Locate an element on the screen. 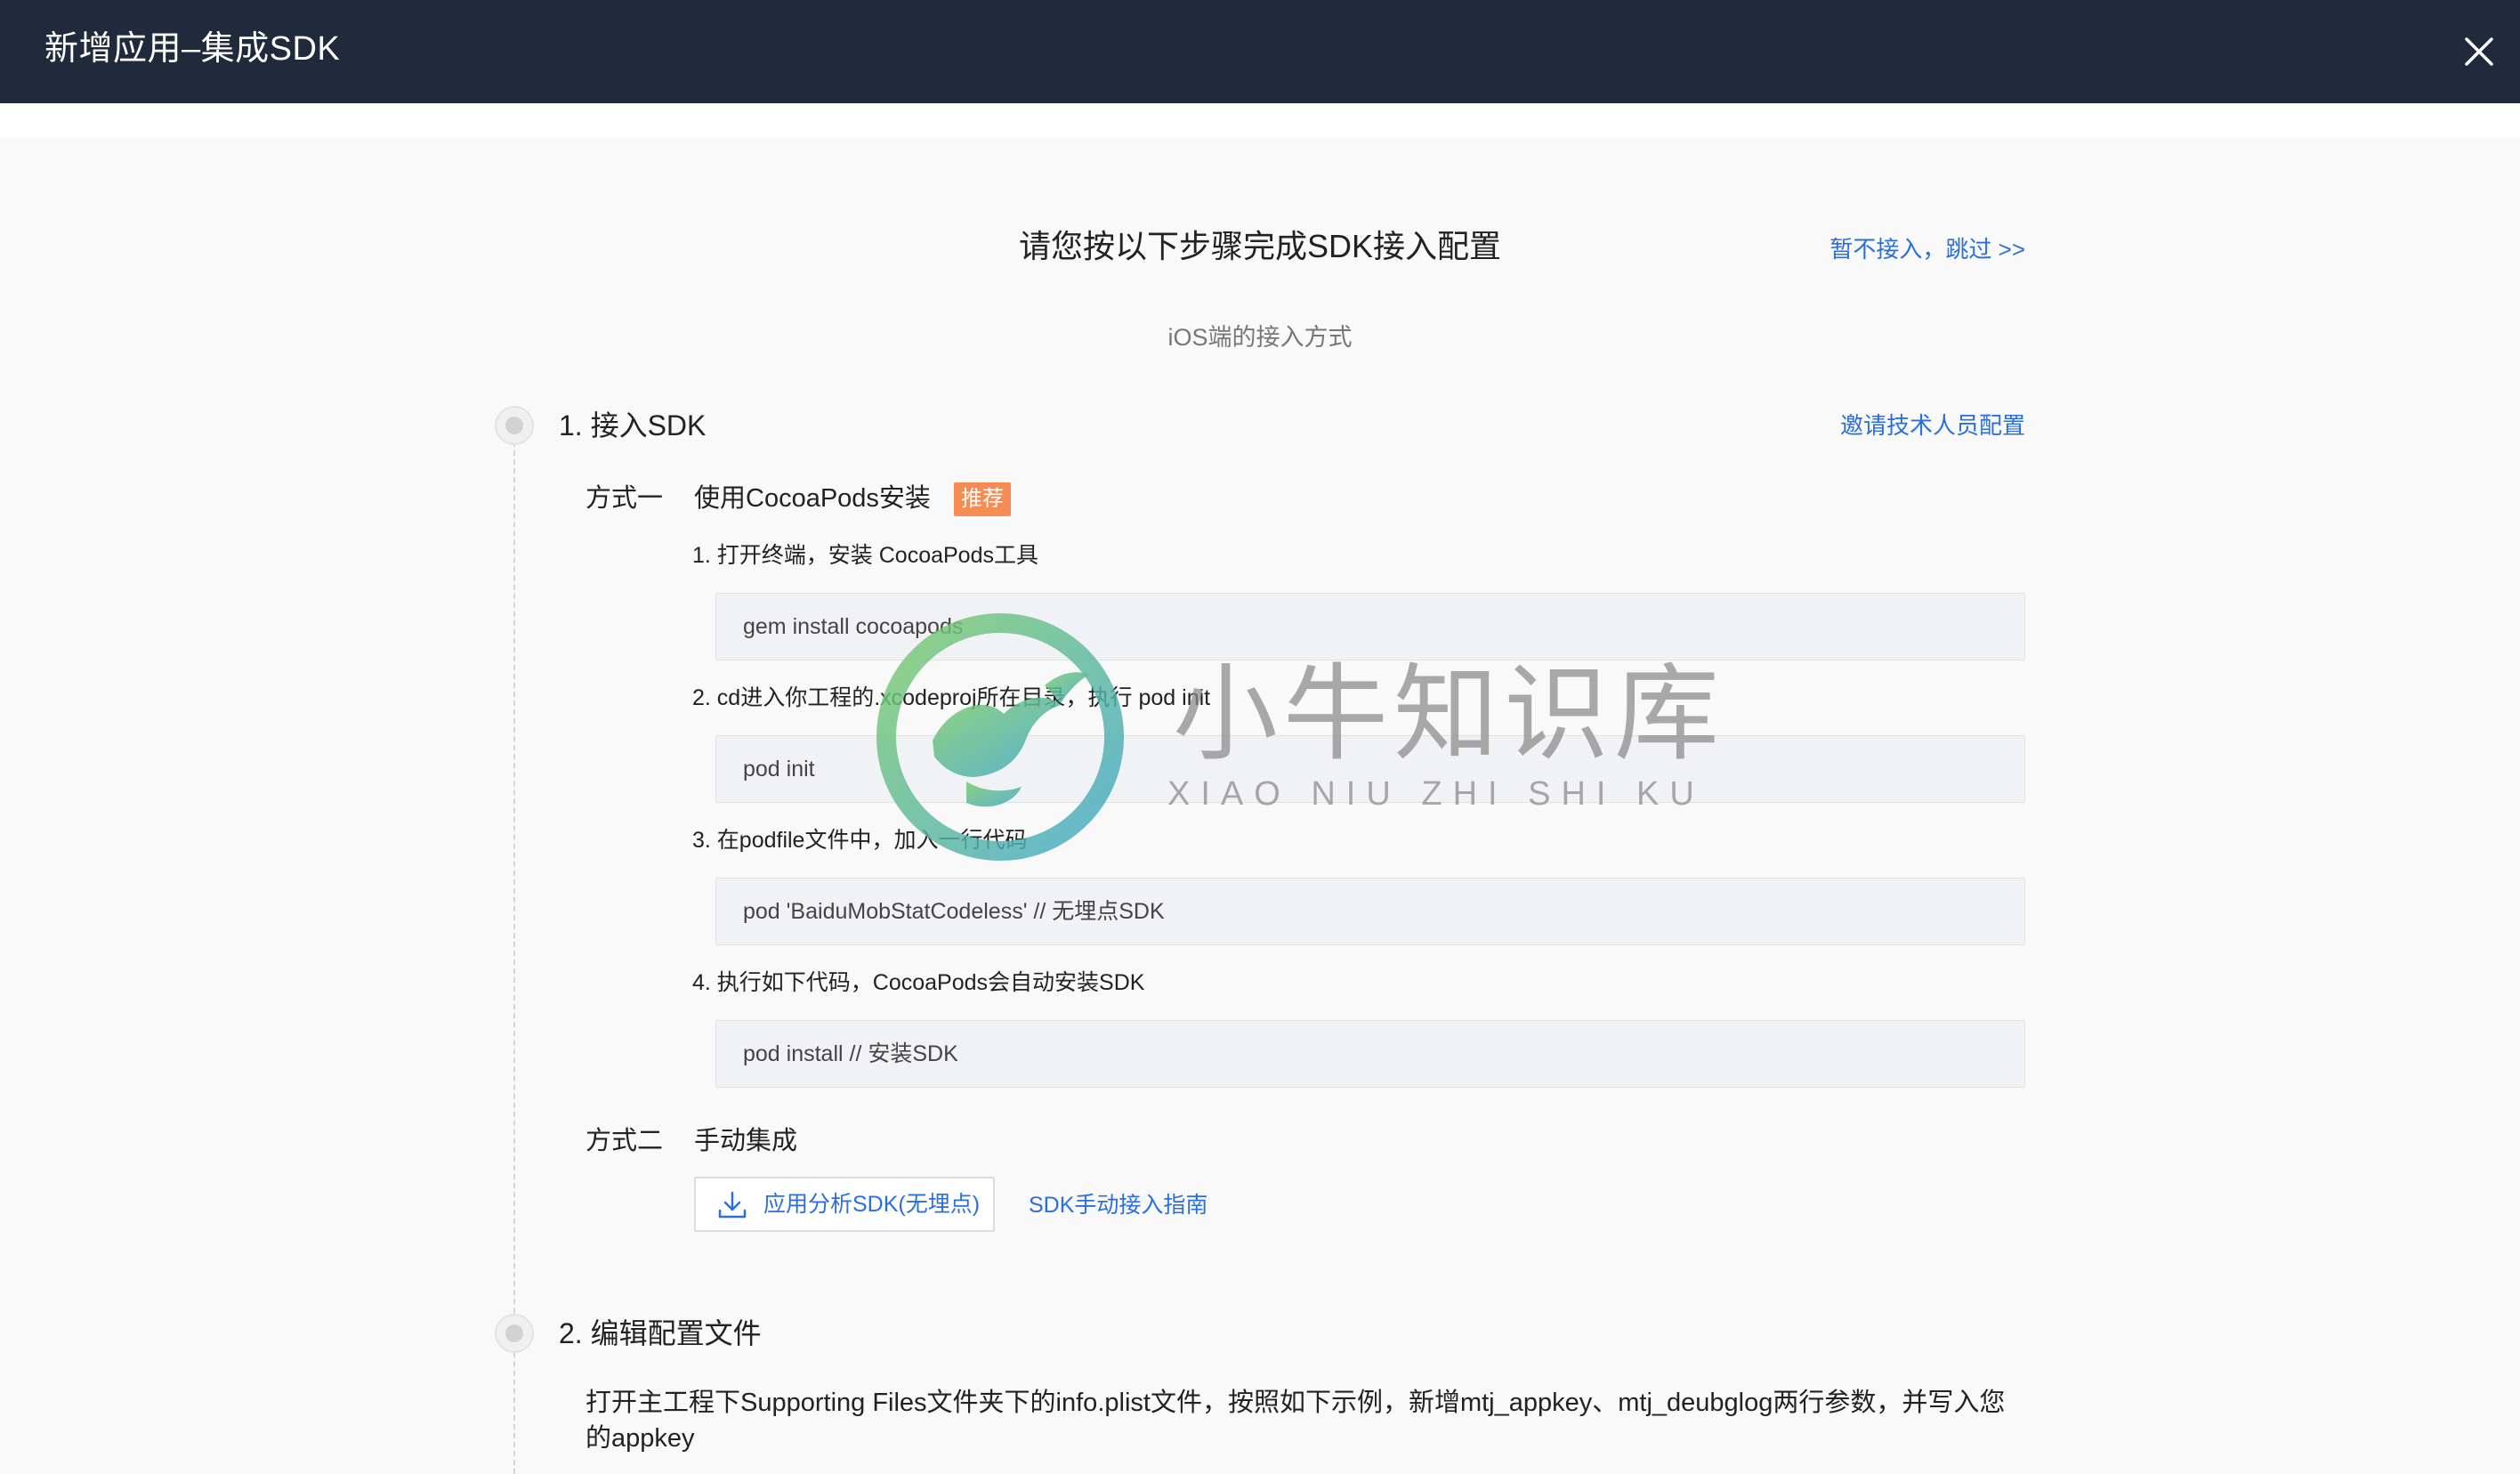 The width and height of the screenshot is (2520, 1474). bull-logo-icon is located at coordinates (1000, 737).